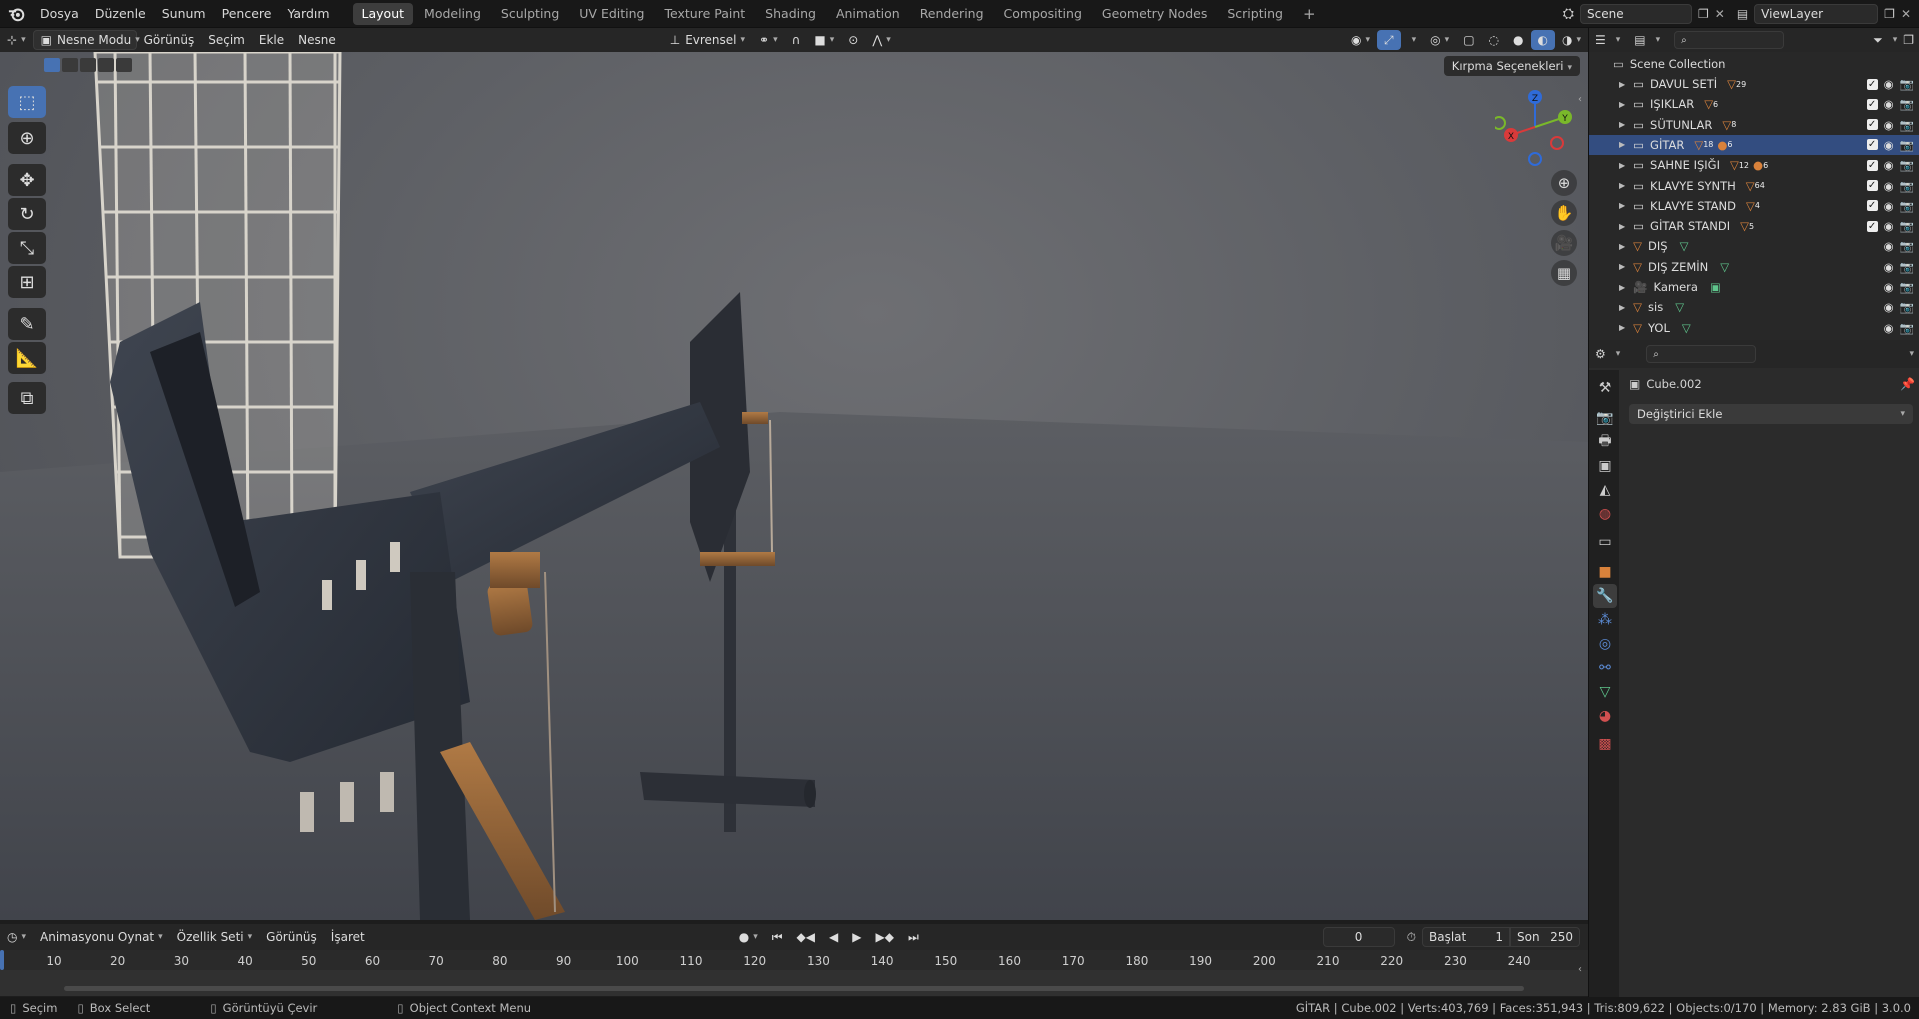  What do you see at coordinates (1605, 514) in the screenshot?
I see `tab-world: ◍` at bounding box center [1605, 514].